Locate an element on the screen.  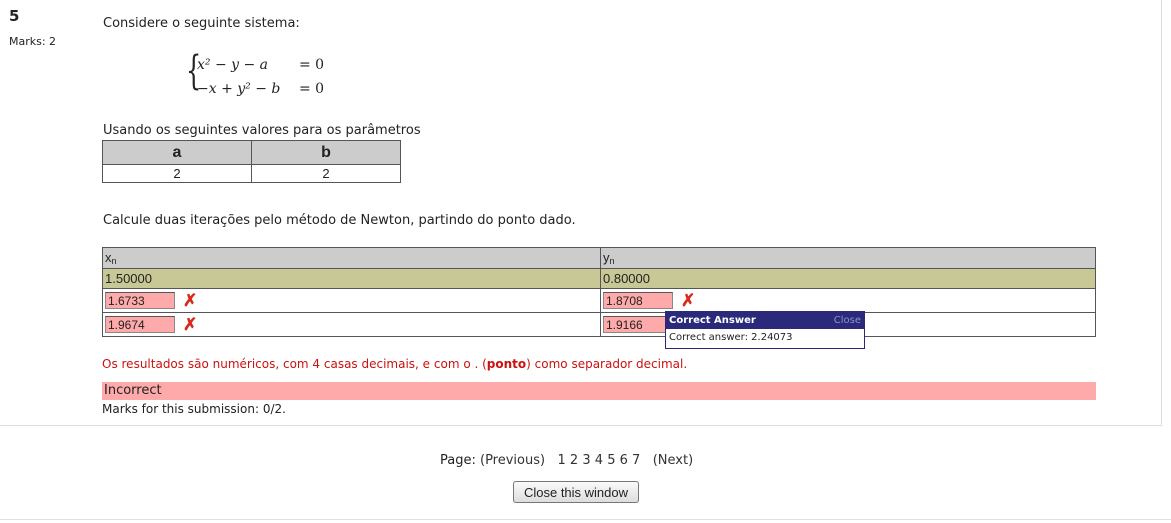
params-table: a b 2 2 is located at coordinates (251, 161).